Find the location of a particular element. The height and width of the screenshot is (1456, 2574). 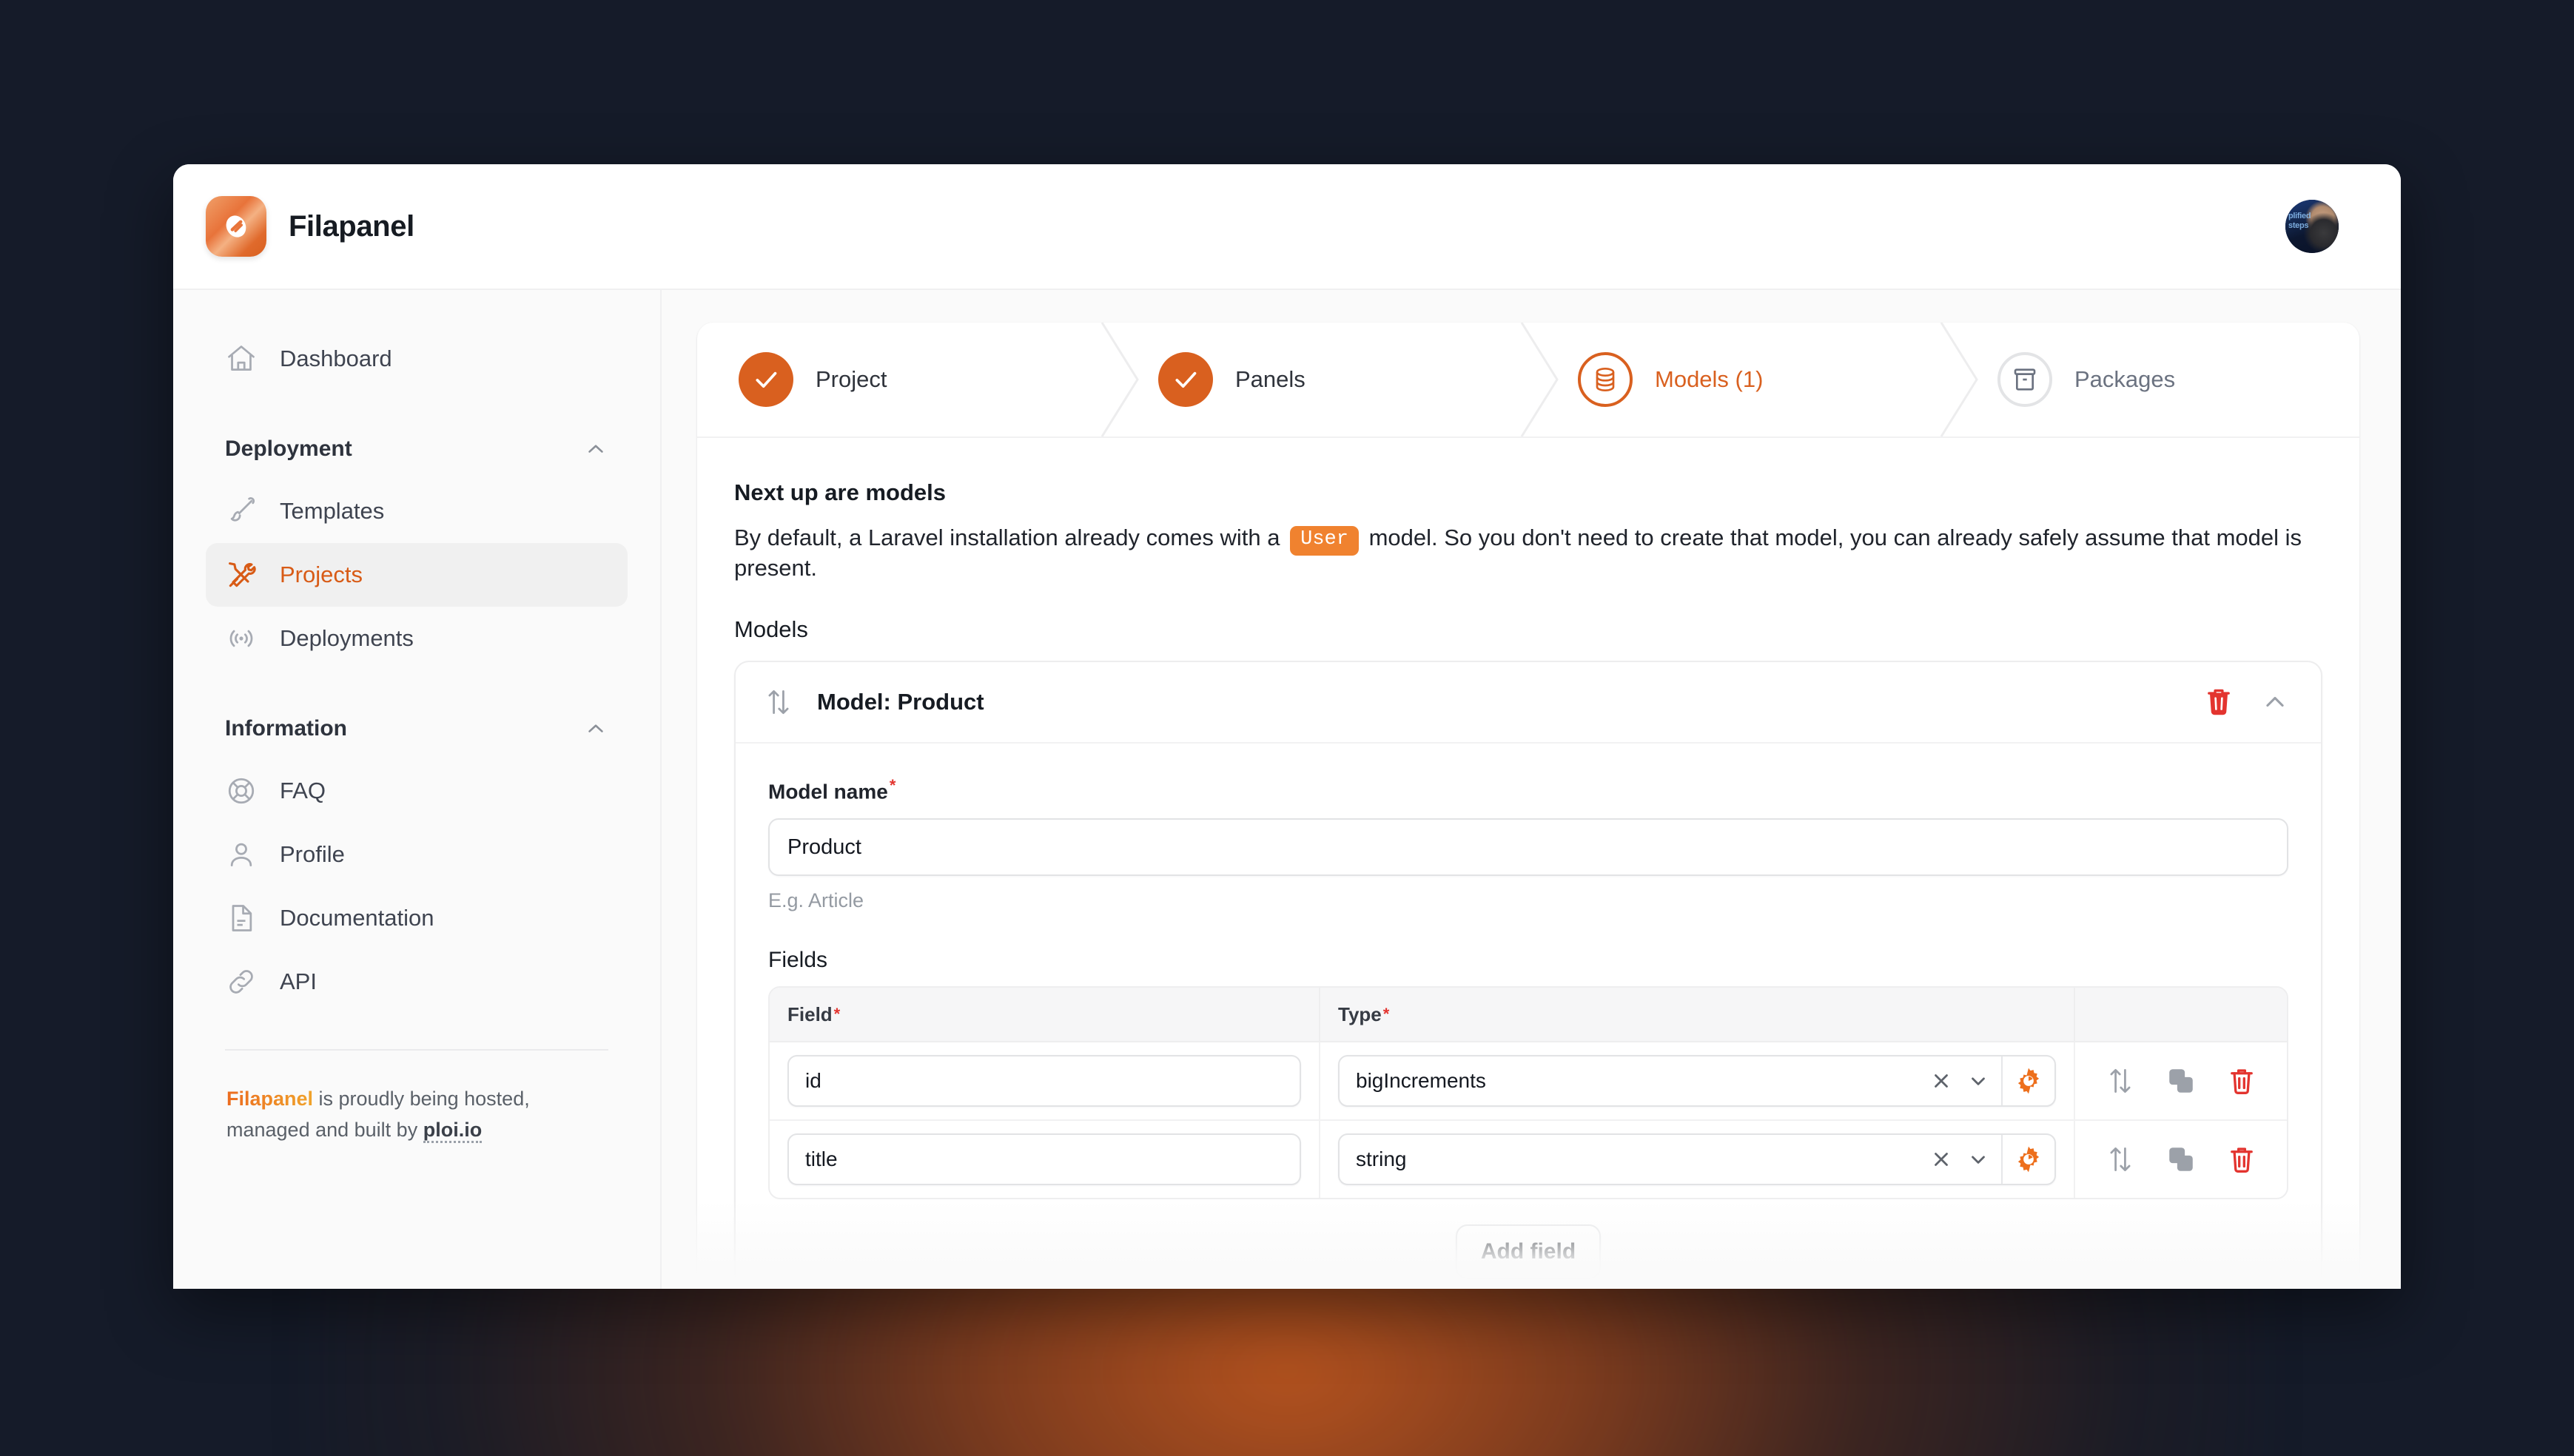

sidebar-item-label: API is located at coordinates (298, 981).